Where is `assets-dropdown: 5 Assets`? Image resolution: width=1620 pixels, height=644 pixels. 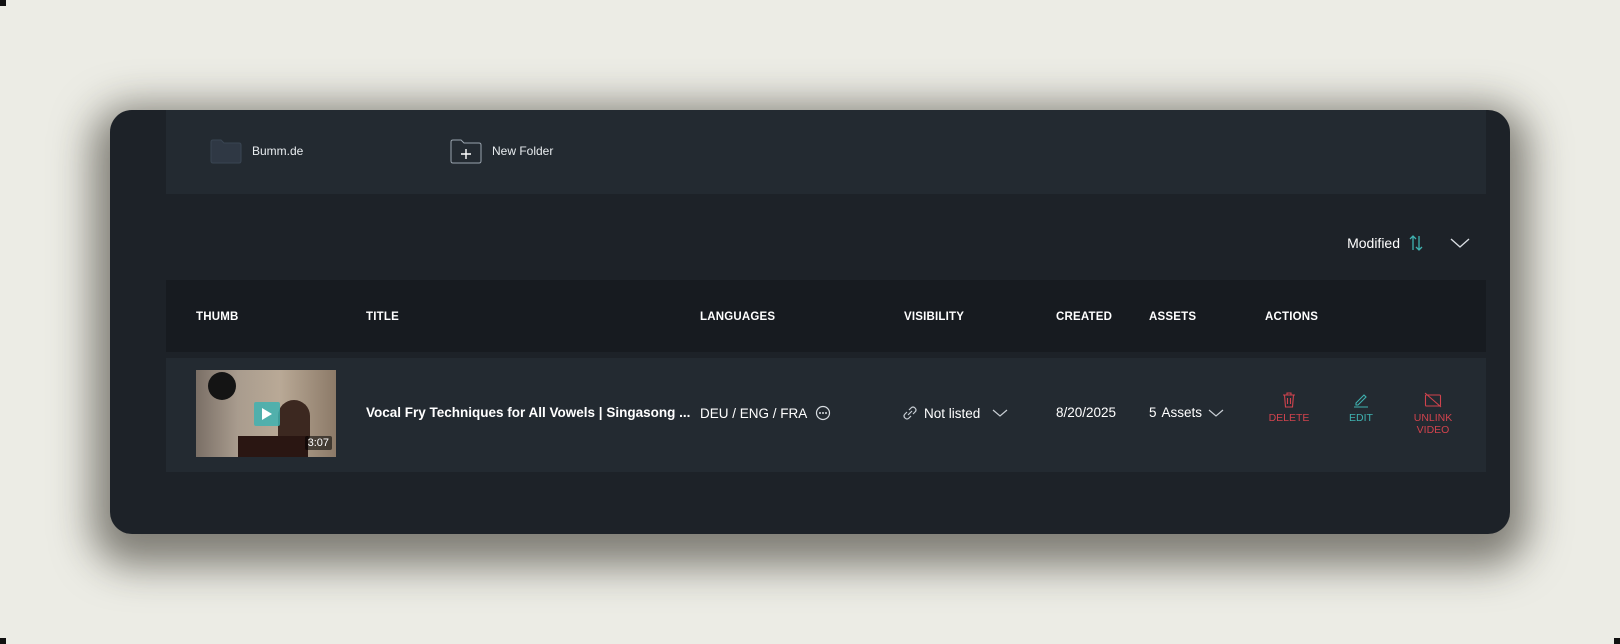 assets-dropdown: 5 Assets is located at coordinates (1186, 412).